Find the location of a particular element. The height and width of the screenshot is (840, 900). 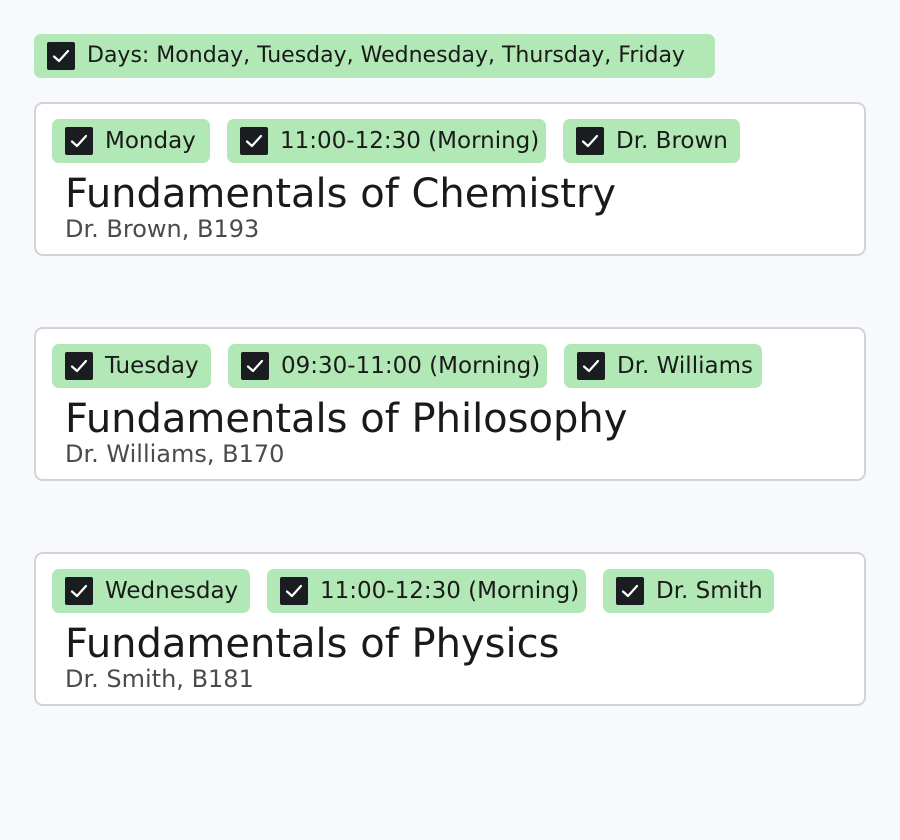

course-subtitle: Dr. Brown, B193 is located at coordinates (162, 229).